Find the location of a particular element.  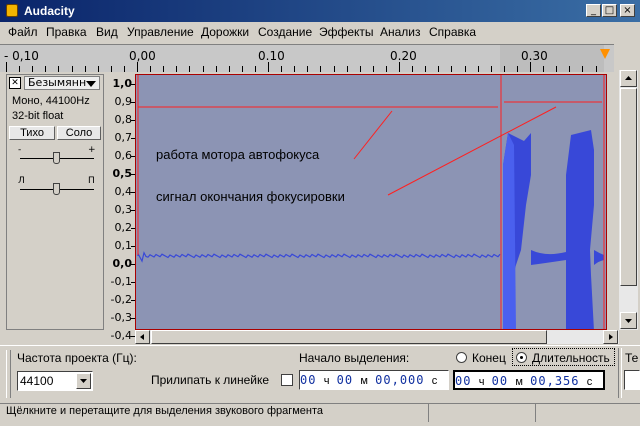

length-radio is located at coordinates (521, 357).